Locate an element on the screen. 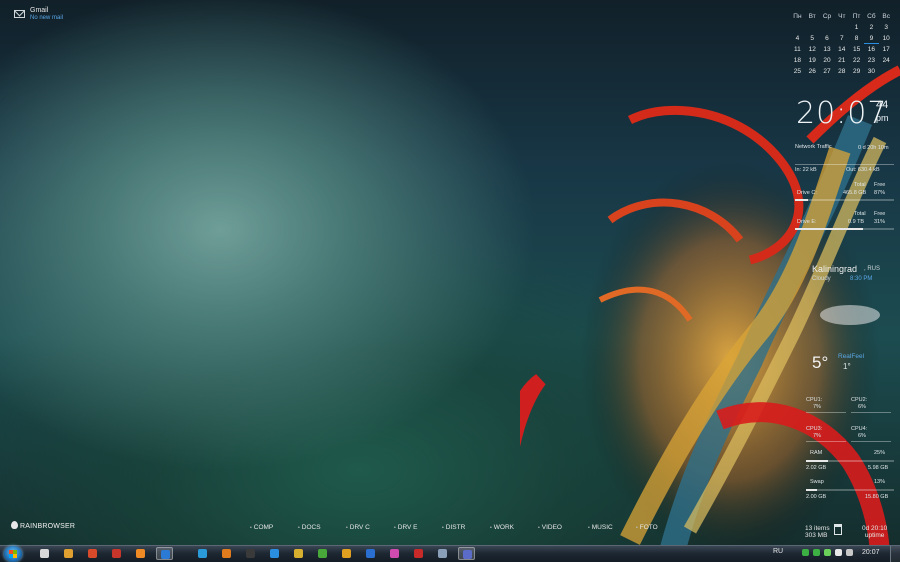 The image size is (900, 562). clock-widget: 20:07 44 pm is located at coordinates (842, 113).